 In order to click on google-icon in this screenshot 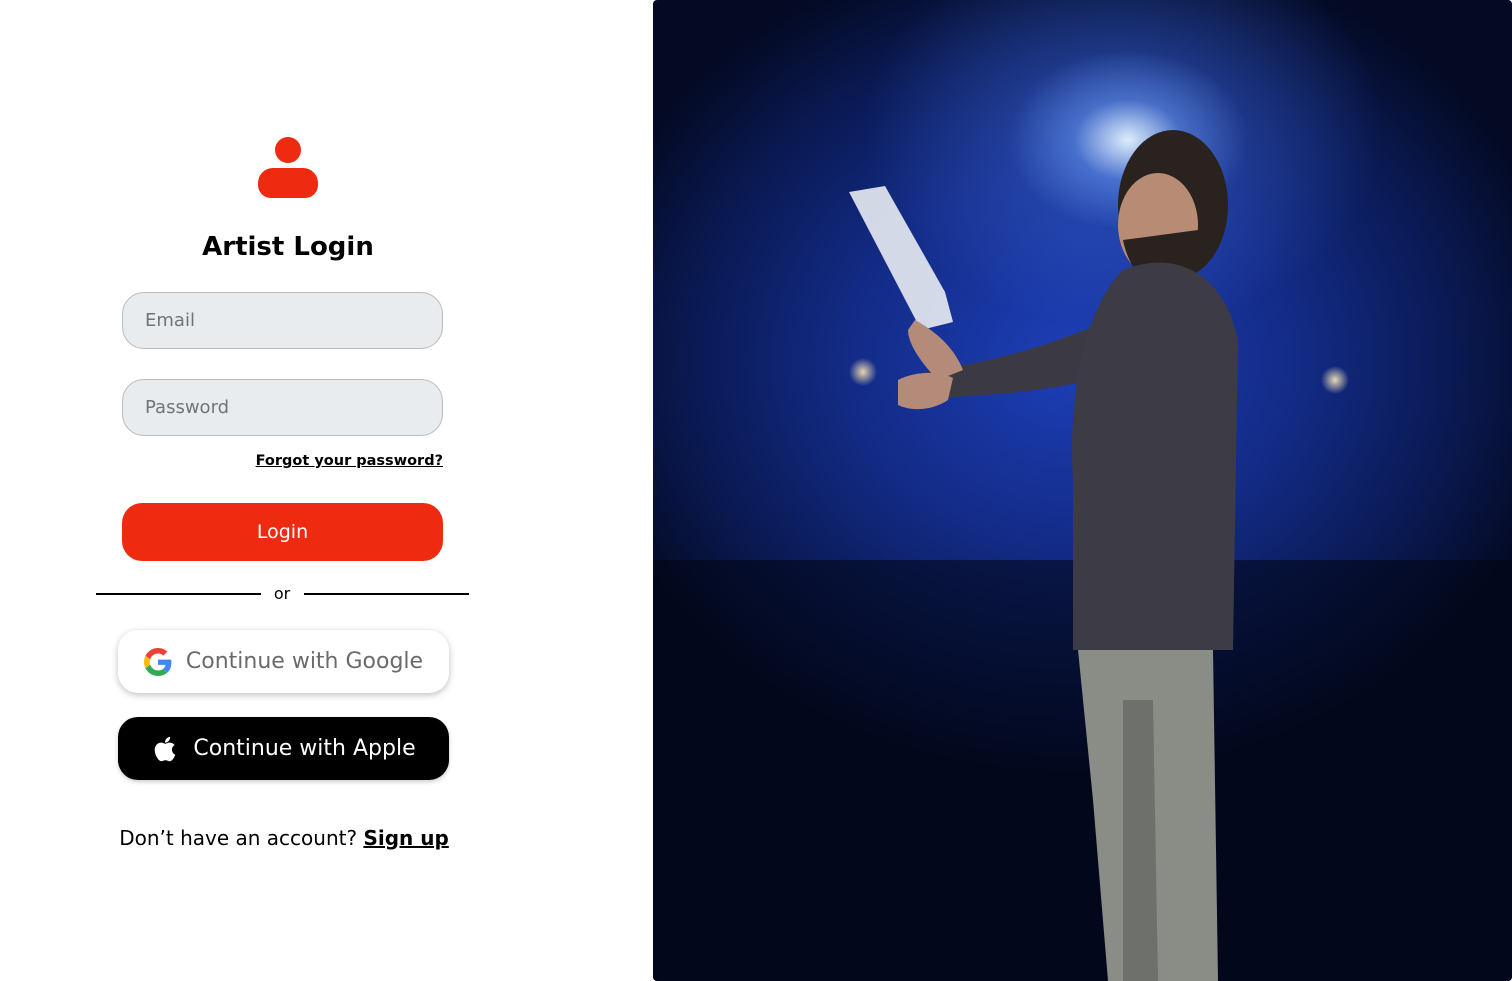, I will do `click(157, 661)`.